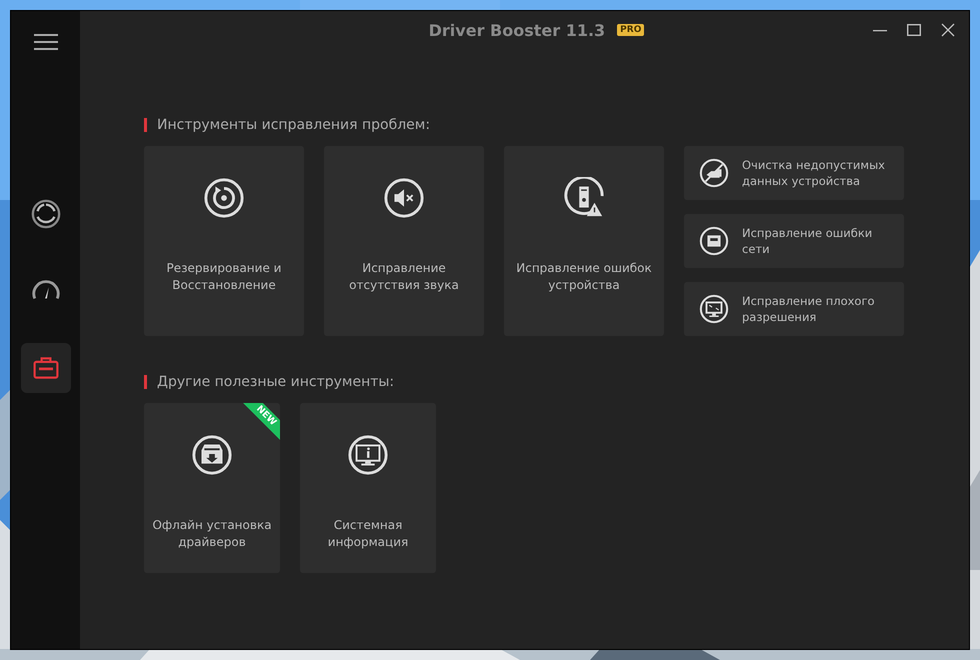 Image resolution: width=980 pixels, height=660 pixels. Describe the element at coordinates (275, 382) in the screenshot. I see `section-heading: Другие полезные инструменты:` at that location.